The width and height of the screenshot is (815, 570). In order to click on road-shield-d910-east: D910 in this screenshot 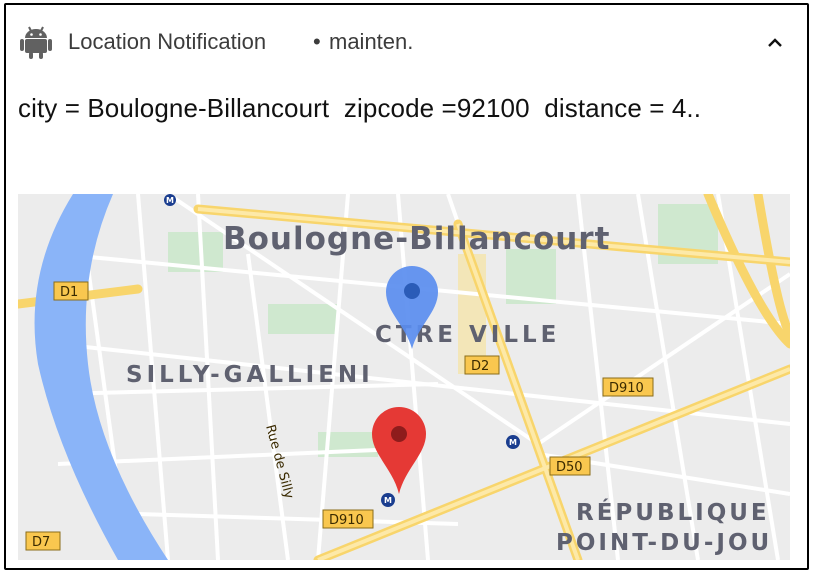, I will do `click(626, 388)`.